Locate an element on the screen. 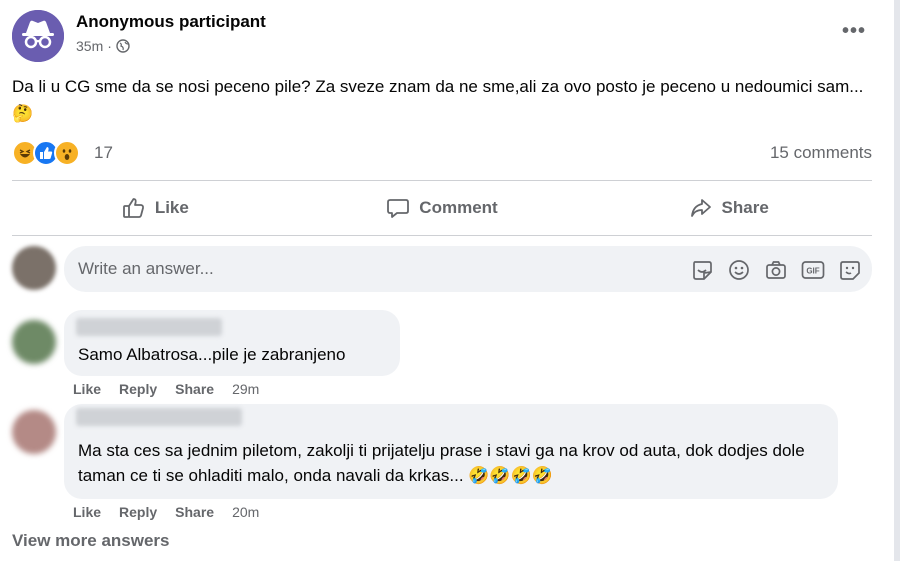 Image resolution: width=900 pixels, height=561 pixels. avatar-sticker-icon is located at coordinates (850, 270).